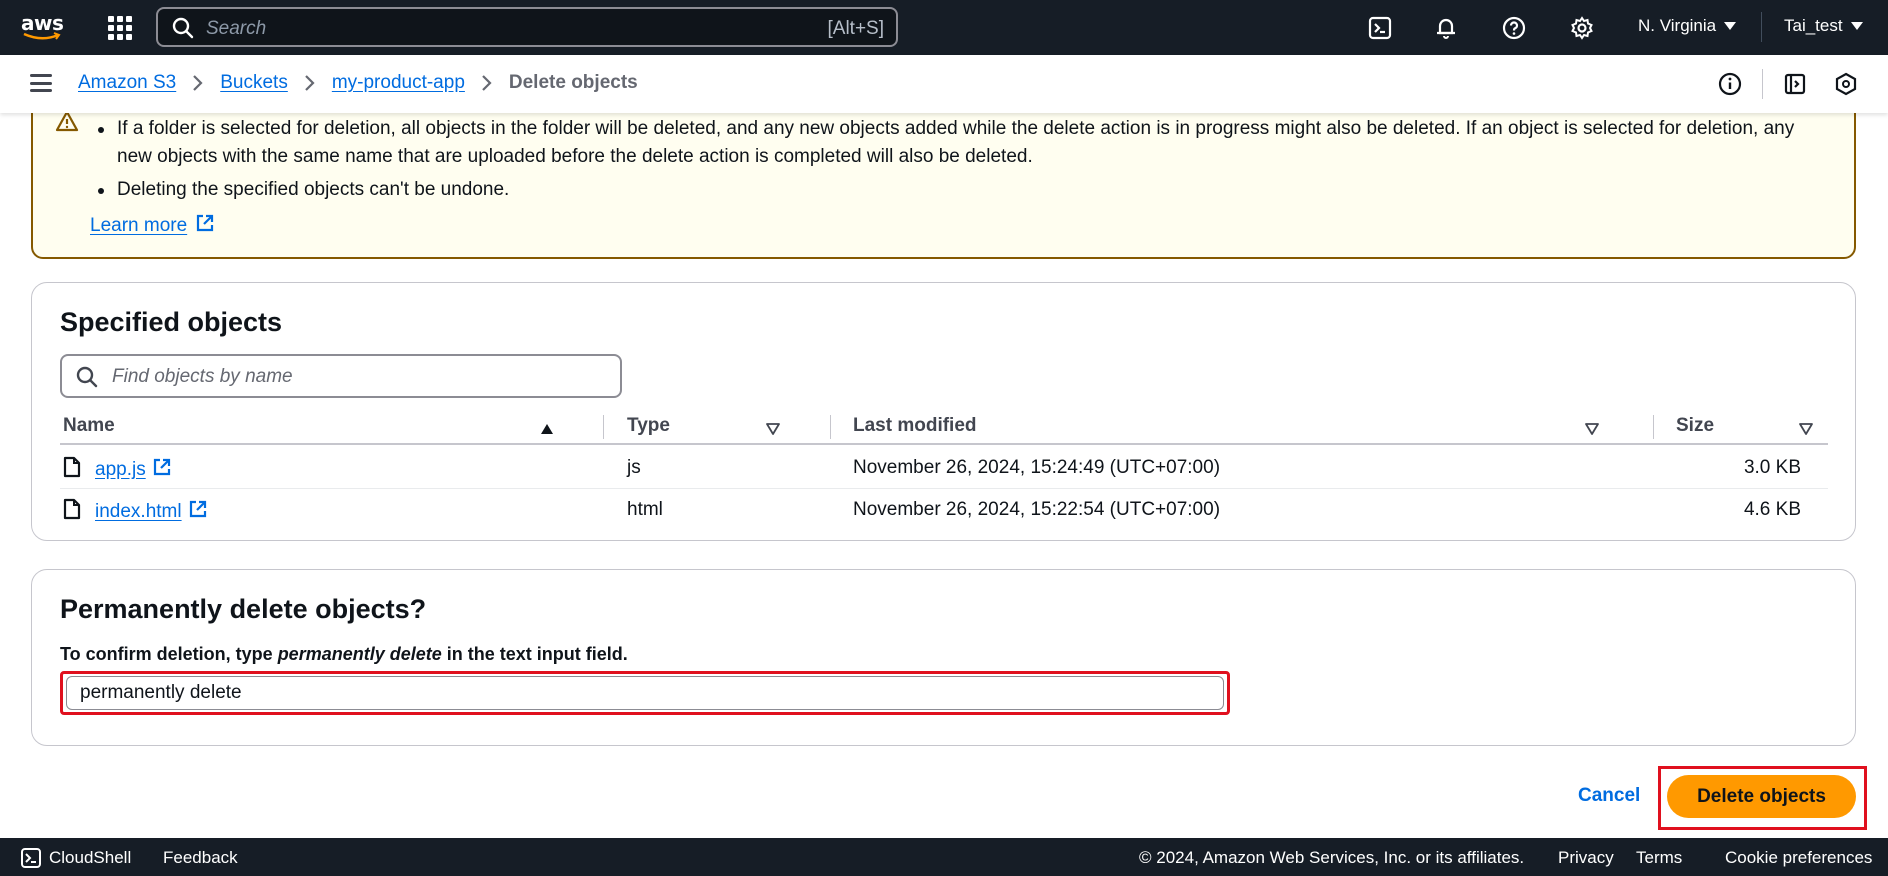 This screenshot has width=1888, height=876. I want to click on global-search-input: Search [Alt+S], so click(527, 27).